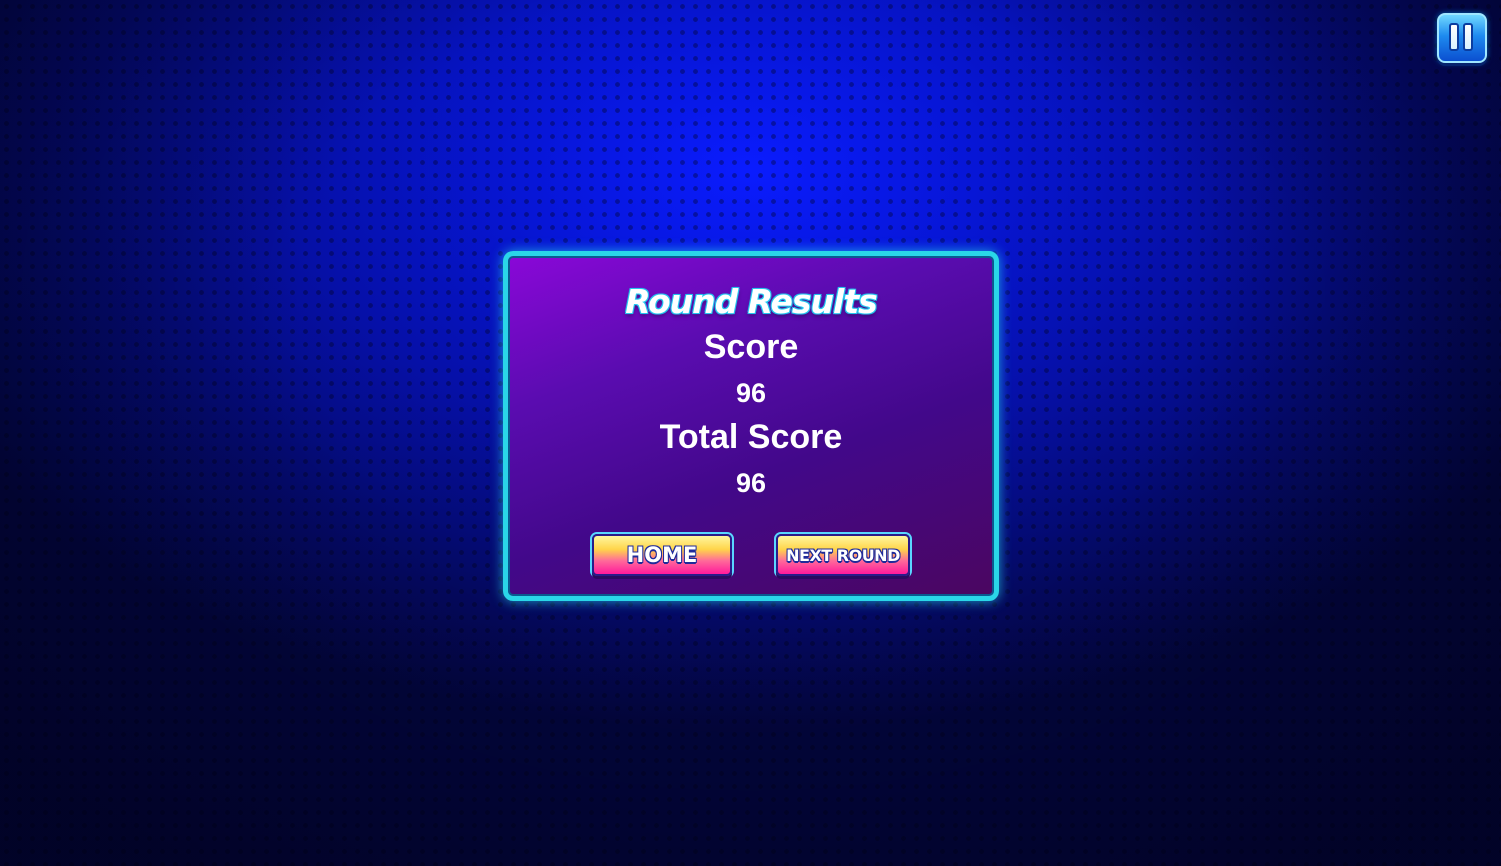  Describe the element at coordinates (751, 437) in the screenshot. I see `total-score-label: Total Score` at that location.